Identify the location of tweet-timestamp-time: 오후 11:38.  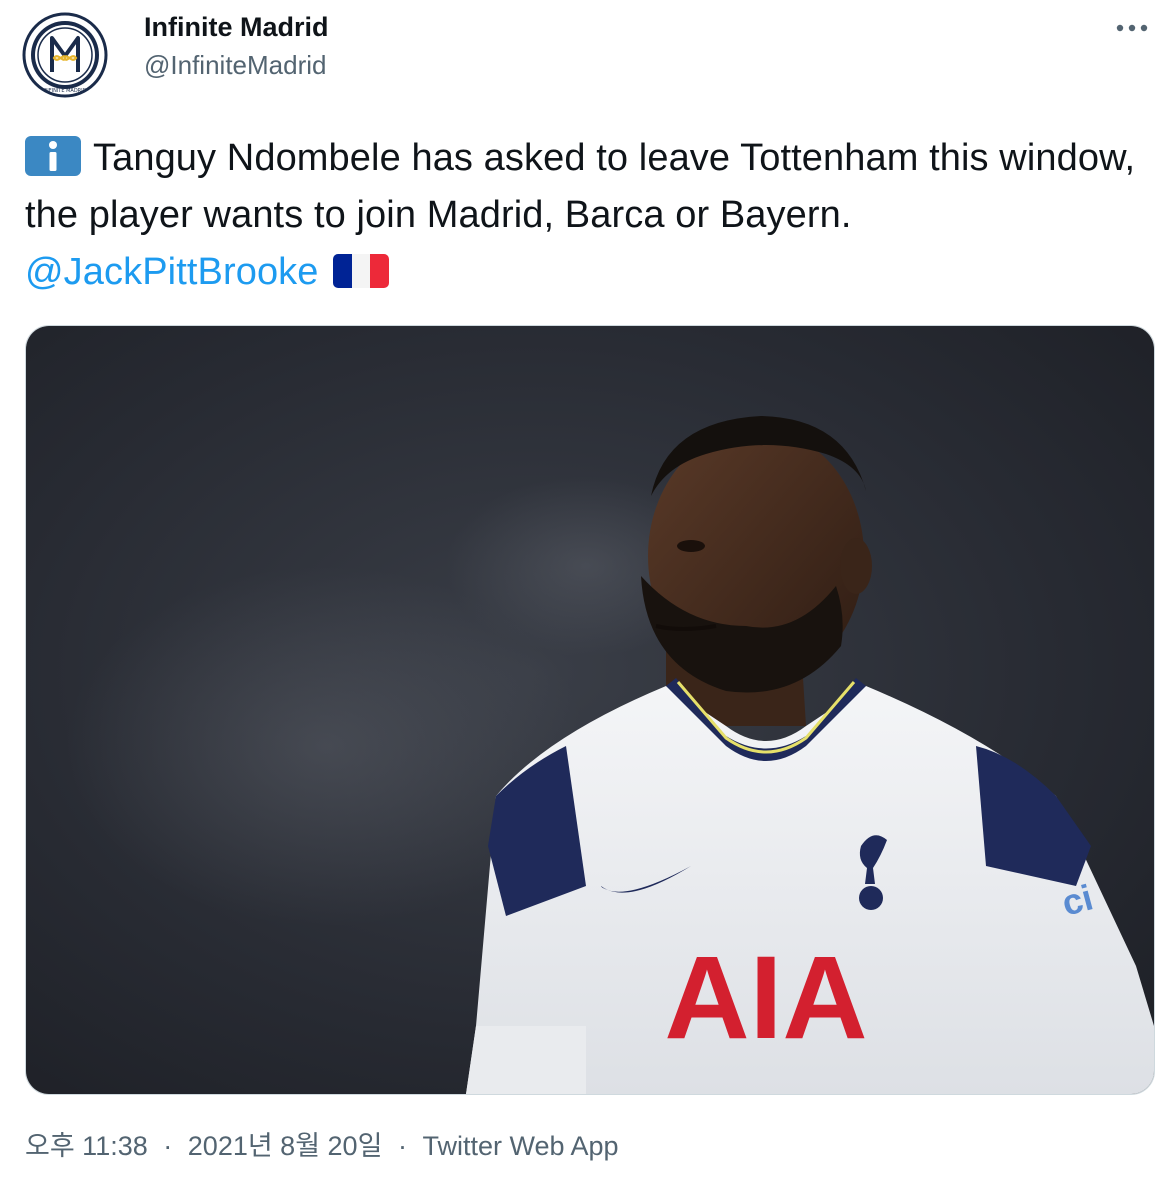
(86, 1146).